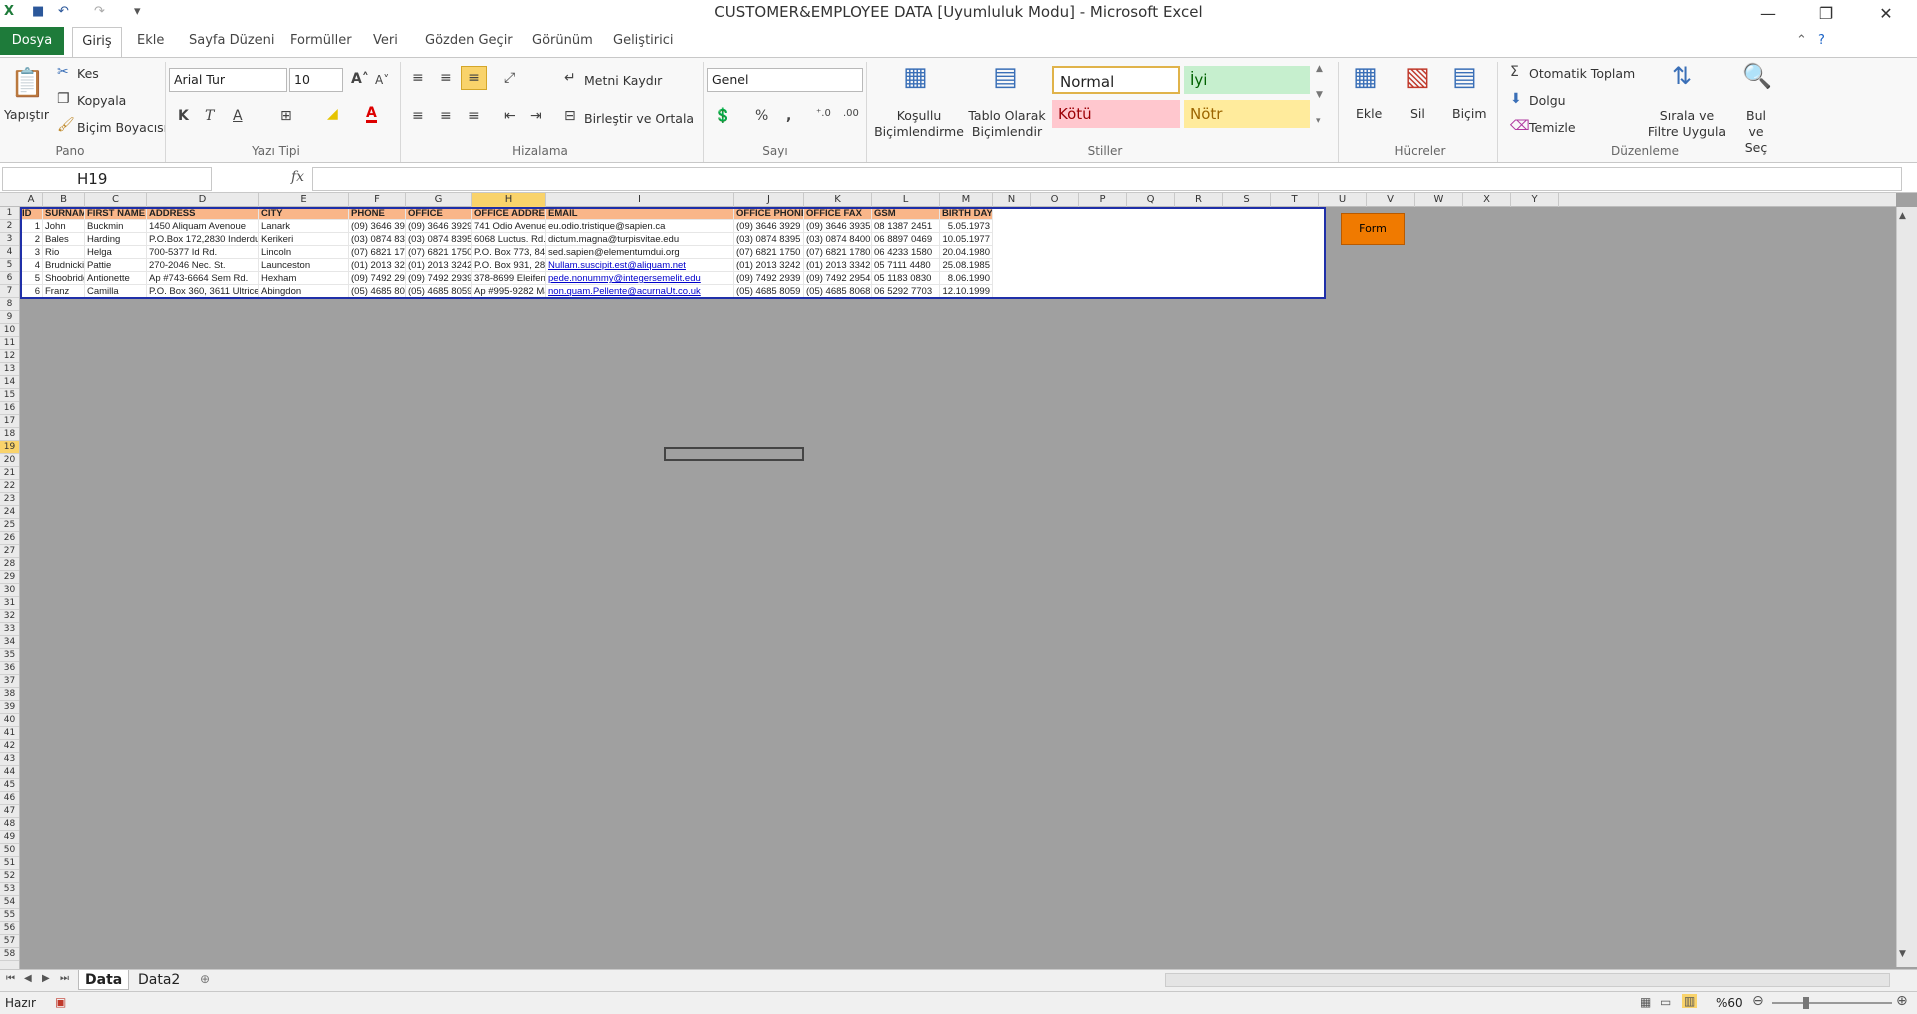  I want to click on align-top-icon: ≡, so click(418, 78).